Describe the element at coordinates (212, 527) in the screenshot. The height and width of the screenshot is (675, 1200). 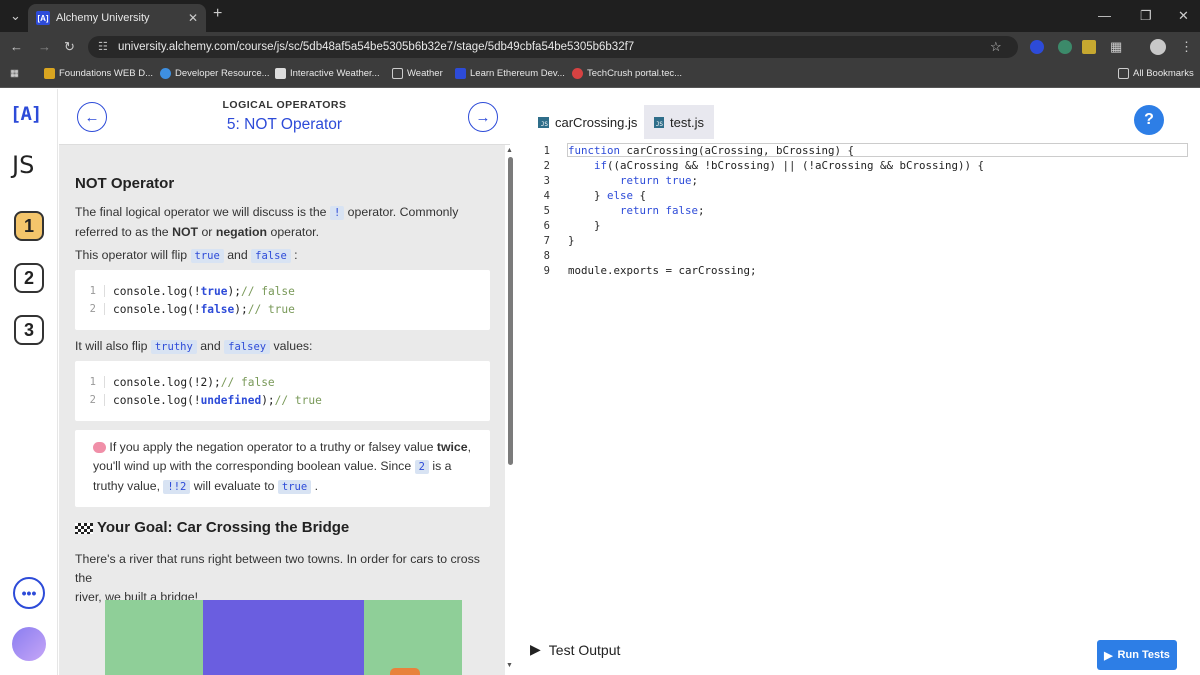
I see `goal-heading: Your Goal: Car Crossing the Bridge` at that location.